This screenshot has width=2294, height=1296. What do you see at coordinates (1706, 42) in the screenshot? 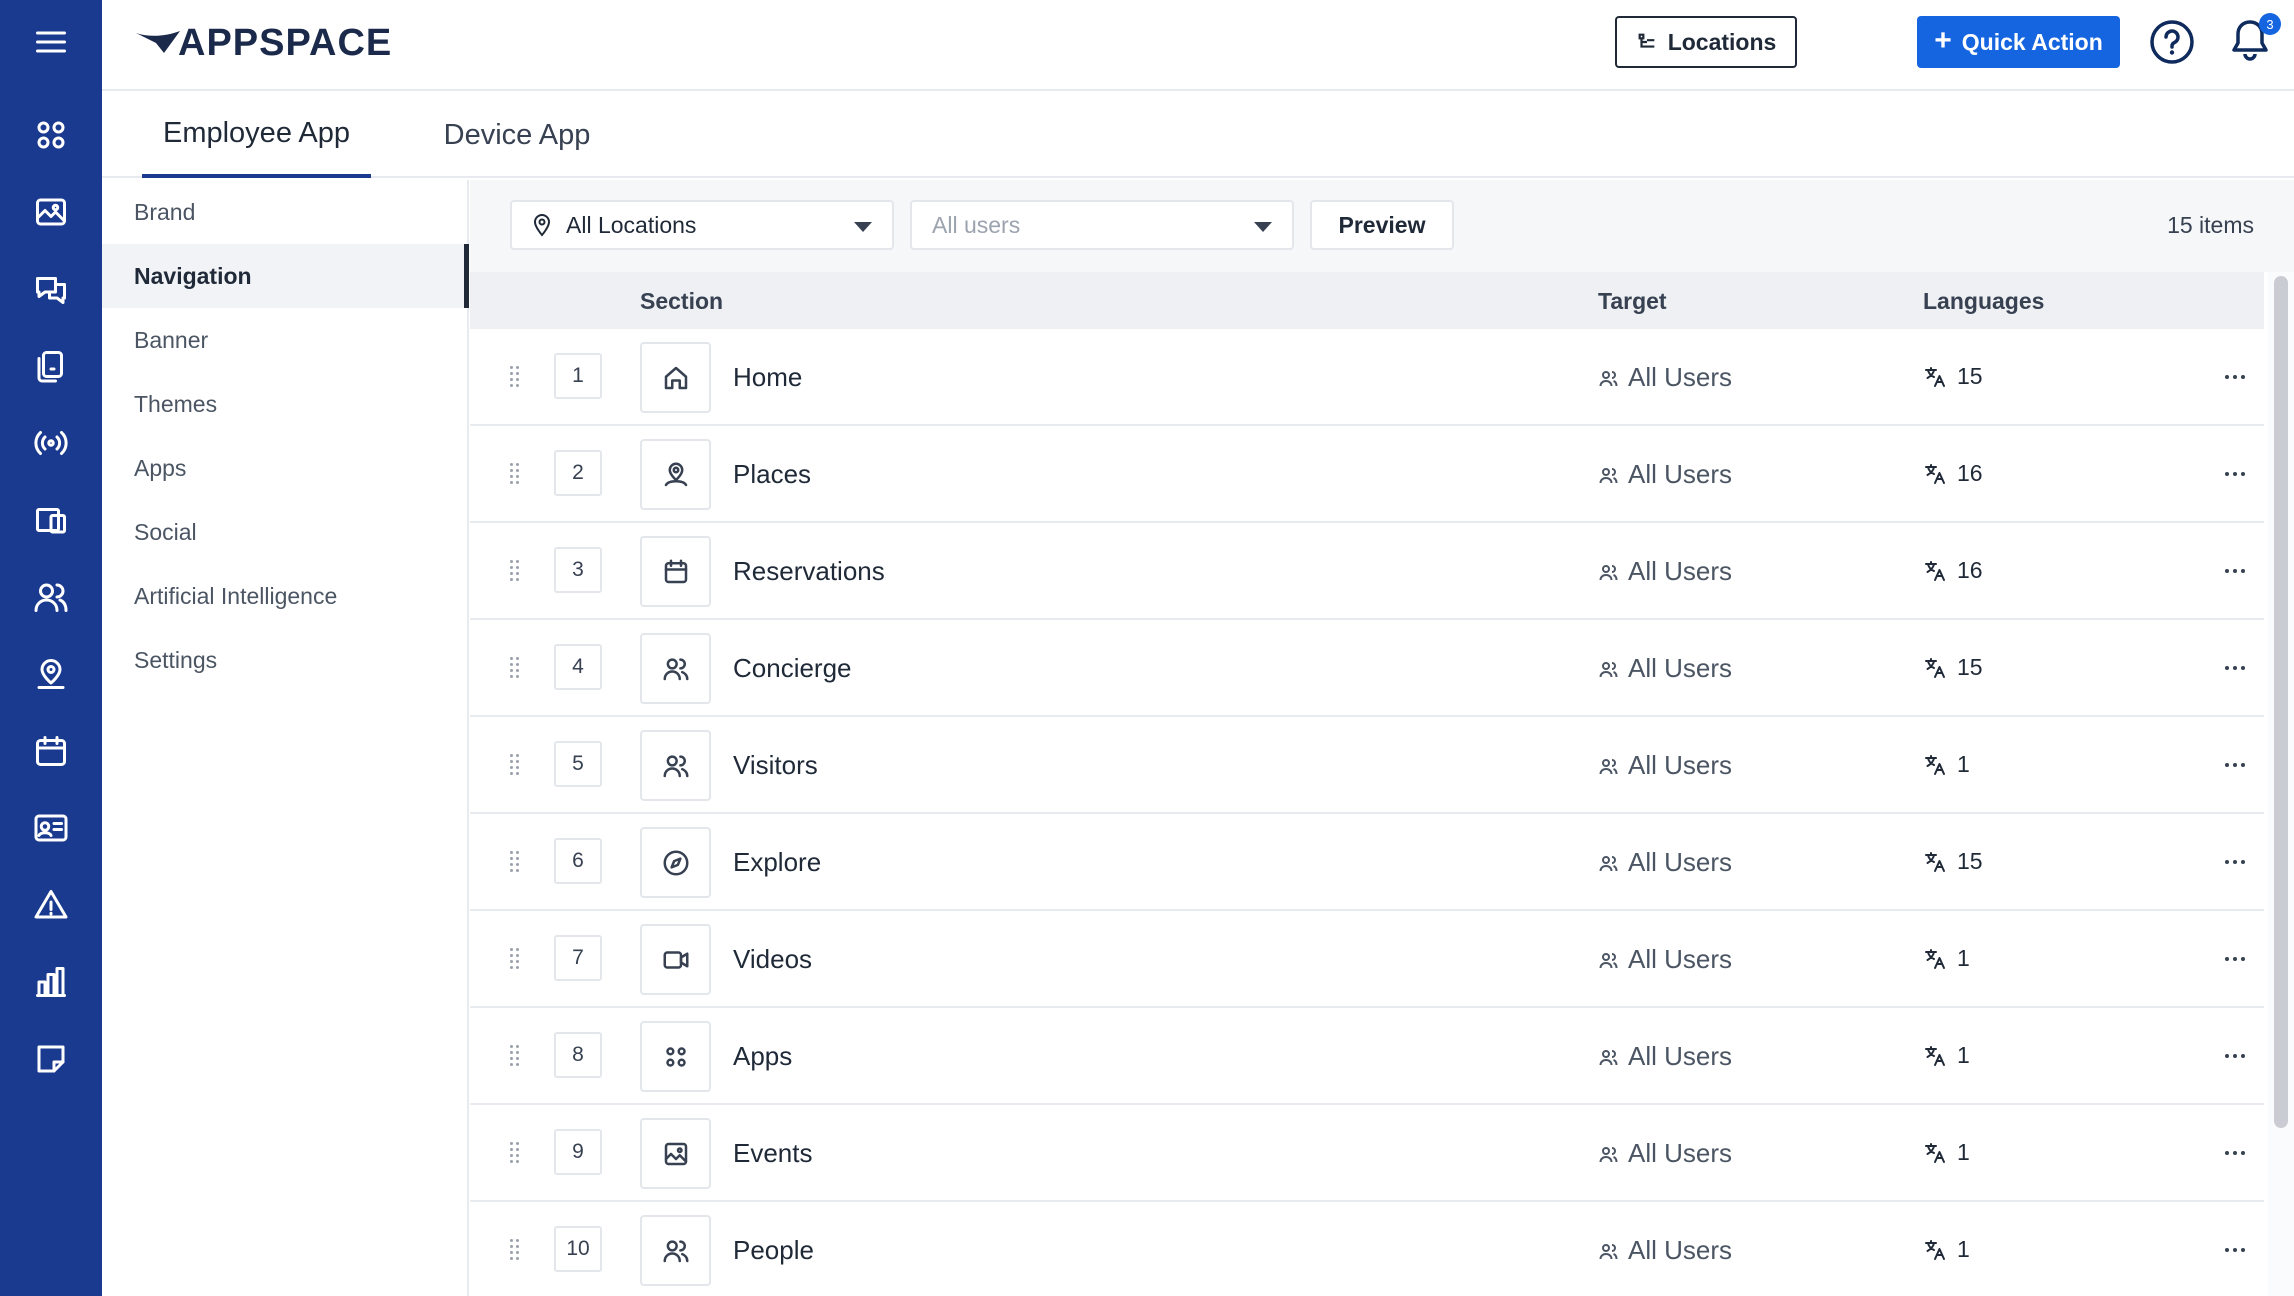
I see `locations-button: Locations` at bounding box center [1706, 42].